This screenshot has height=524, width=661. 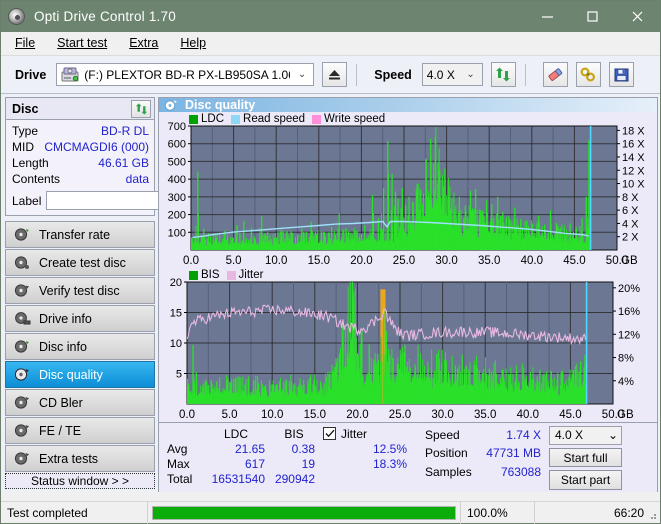 I want to click on svg-text: 10, so click(x=176, y=344).